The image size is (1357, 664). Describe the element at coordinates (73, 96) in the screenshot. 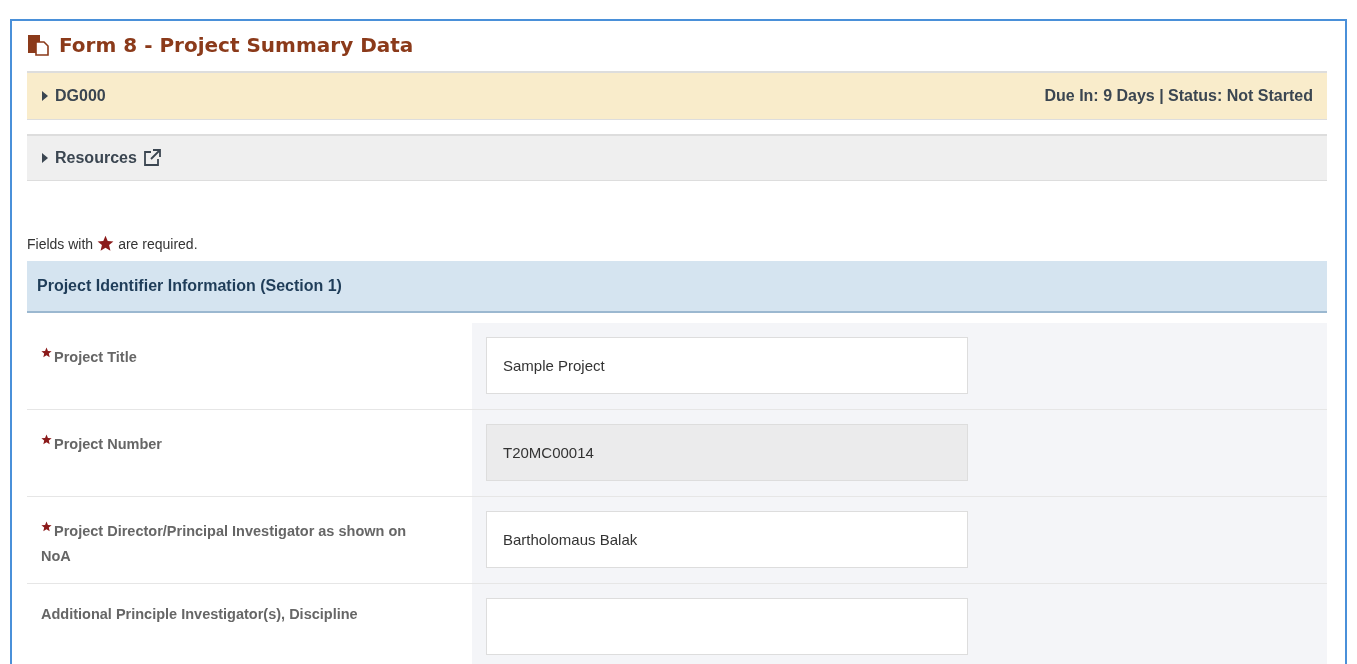

I see `panel-toggle: DG000` at that location.